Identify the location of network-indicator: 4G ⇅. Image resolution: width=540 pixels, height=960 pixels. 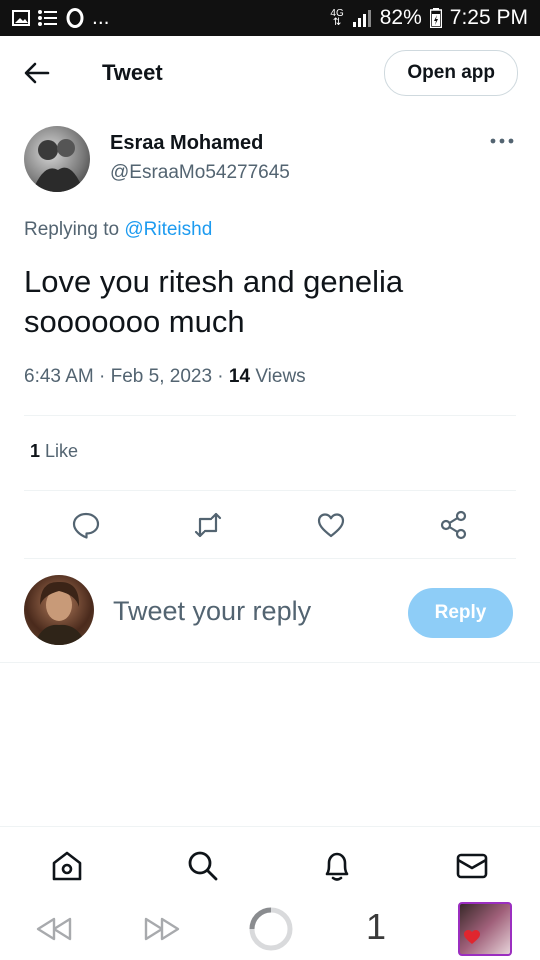
(337, 18).